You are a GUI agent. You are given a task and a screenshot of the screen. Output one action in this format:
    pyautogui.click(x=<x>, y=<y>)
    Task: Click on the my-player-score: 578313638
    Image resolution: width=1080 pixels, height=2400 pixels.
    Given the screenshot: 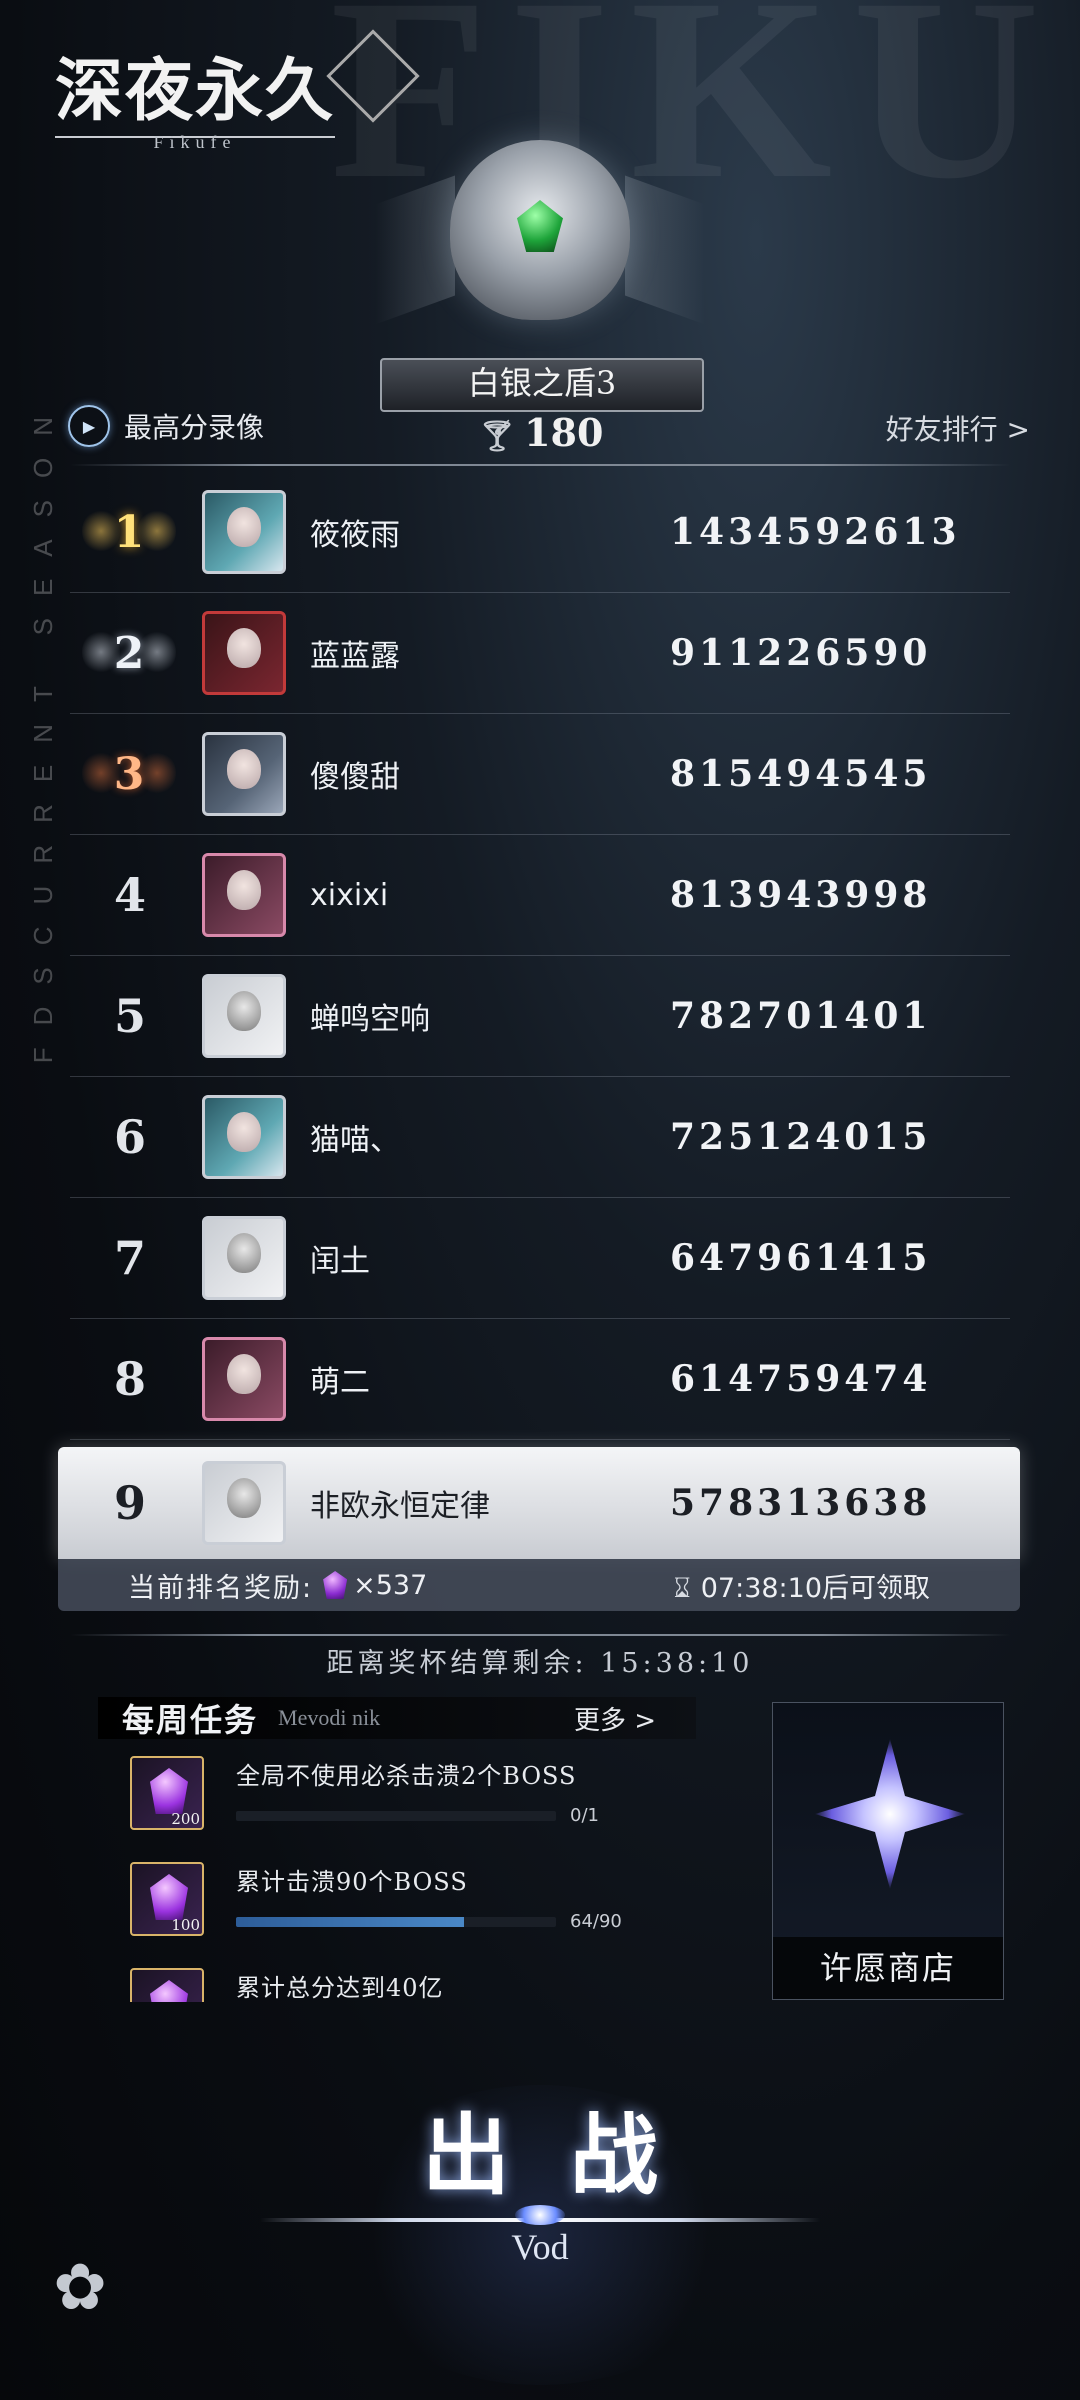 What is the action you would take?
    pyautogui.click(x=801, y=1503)
    